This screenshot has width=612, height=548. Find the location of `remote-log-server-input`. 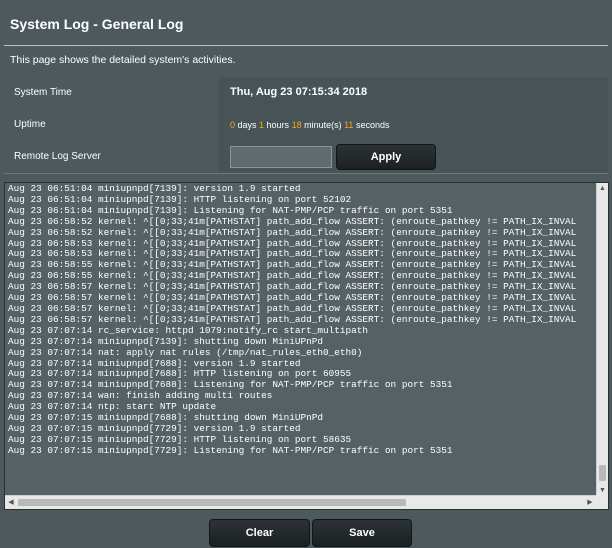

remote-log-server-input is located at coordinates (281, 157).